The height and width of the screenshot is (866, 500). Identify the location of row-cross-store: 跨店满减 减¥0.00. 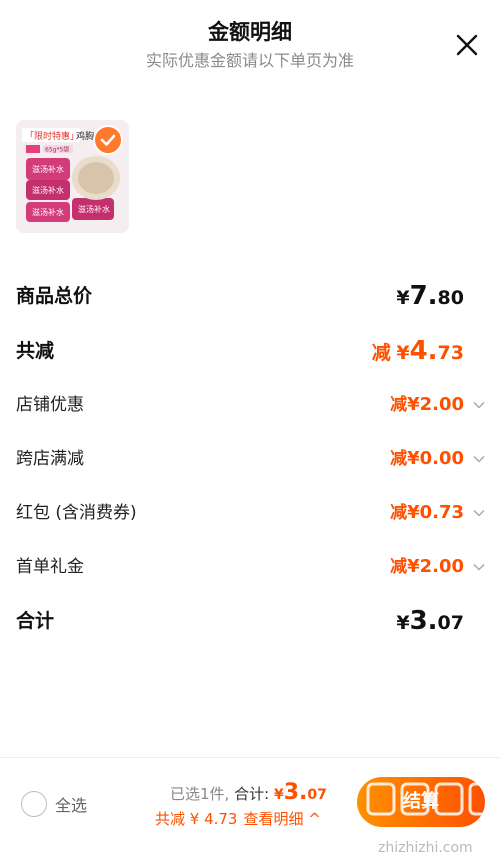
(251, 459).